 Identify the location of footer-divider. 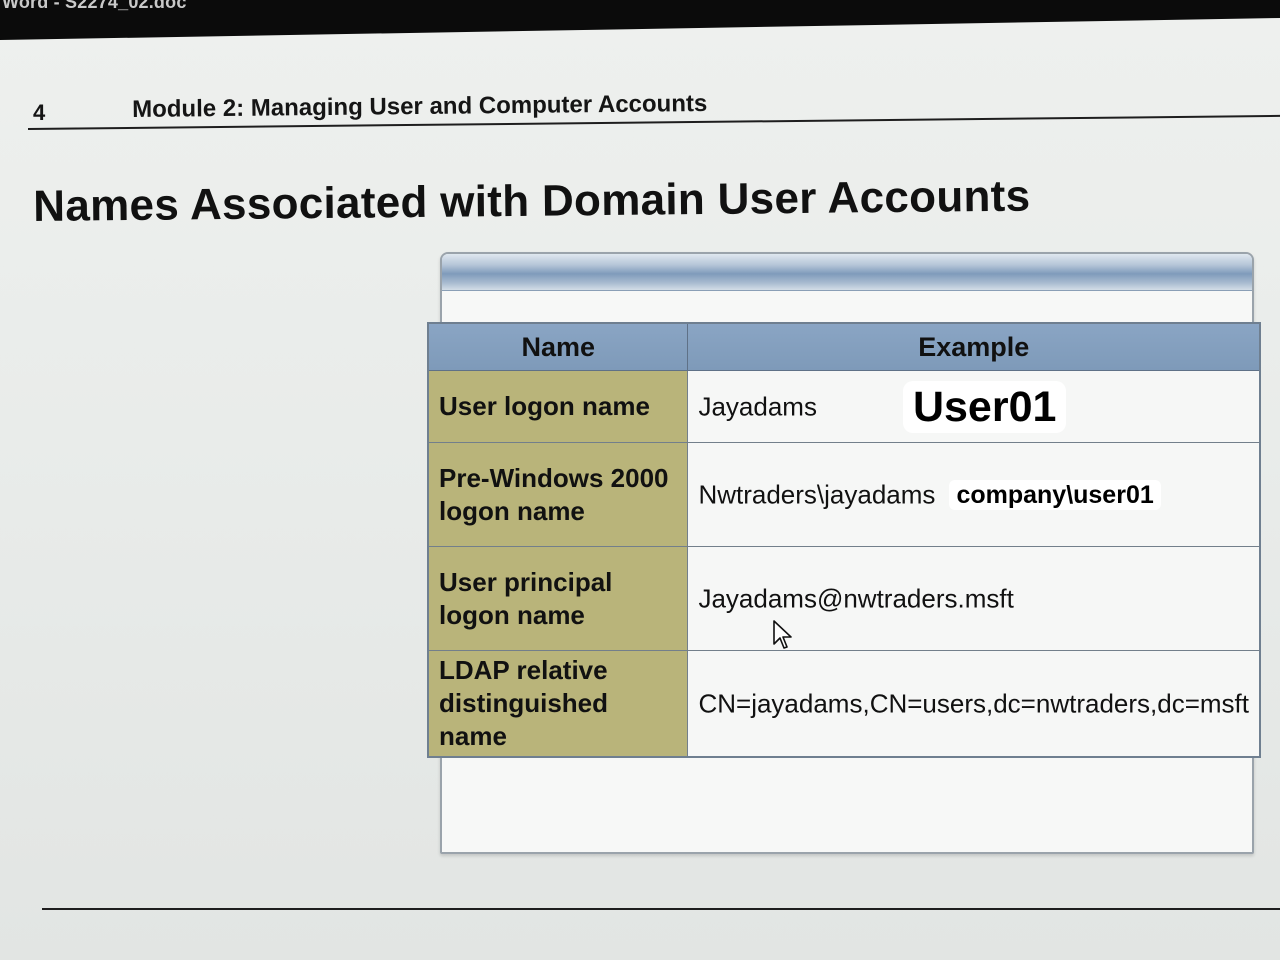
(661, 909).